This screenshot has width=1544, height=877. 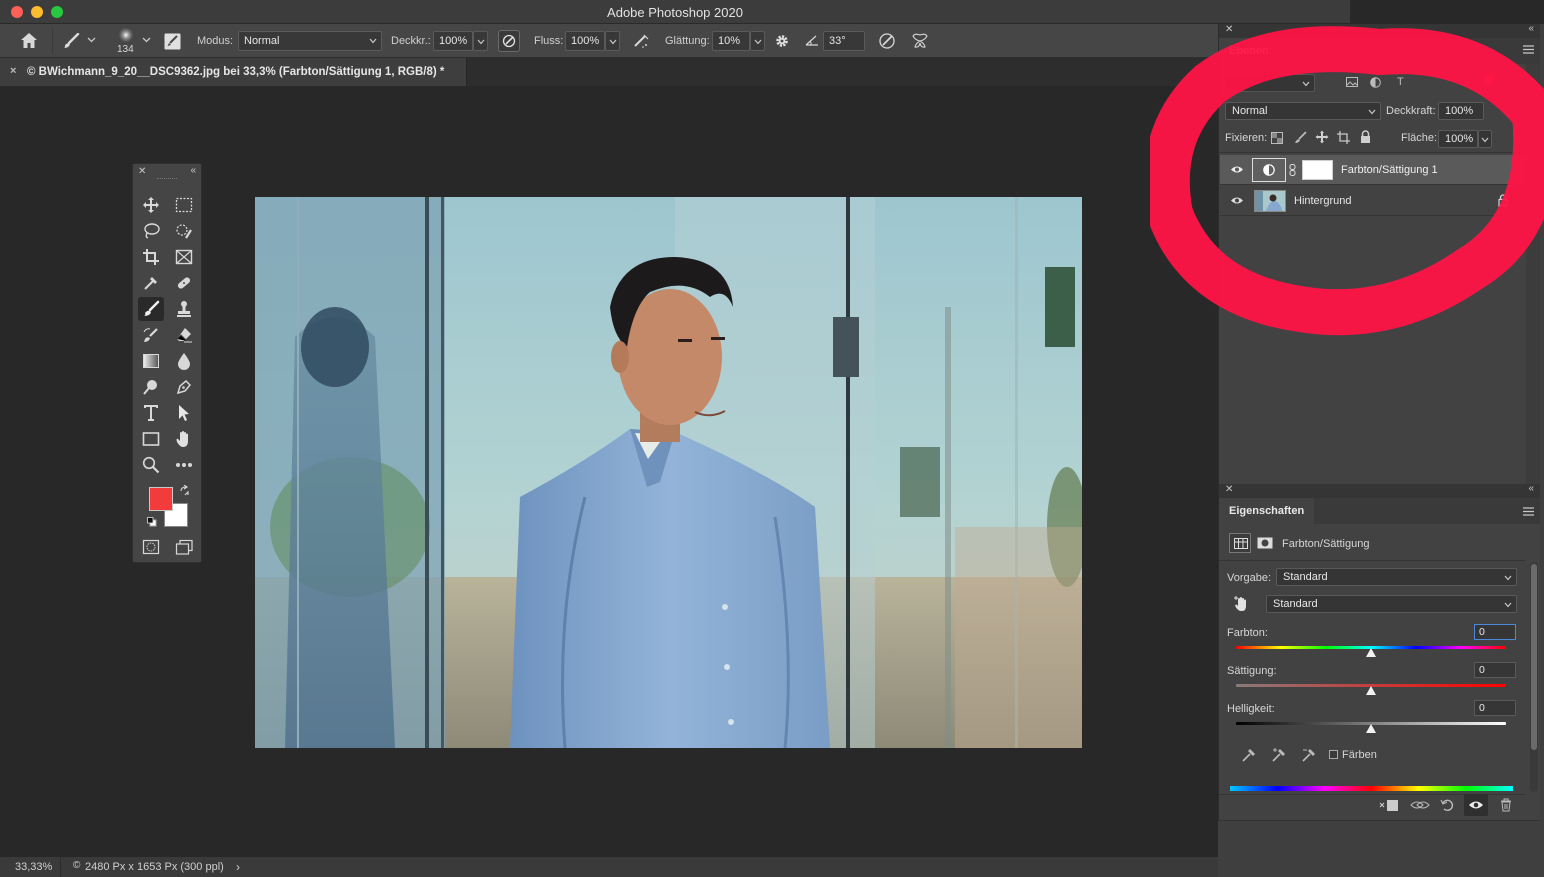 What do you see at coordinates (1396, 577) in the screenshot?
I see `preset-select: Standard` at bounding box center [1396, 577].